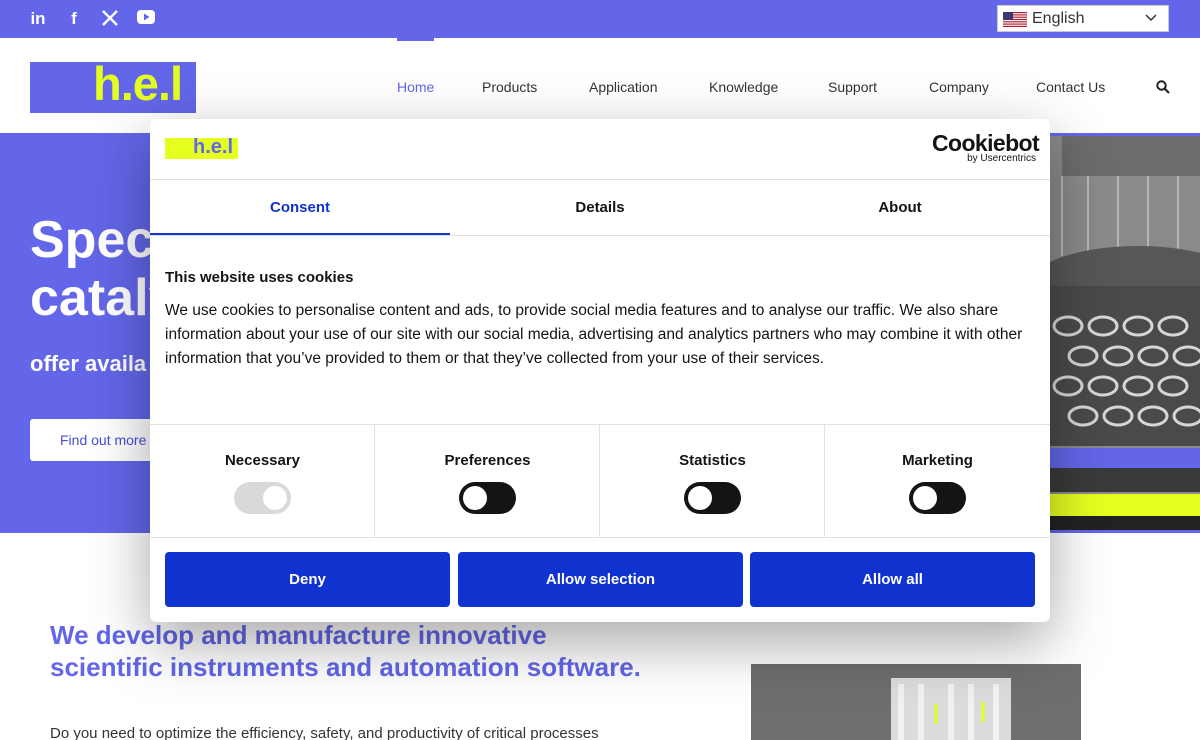 The width and height of the screenshot is (1200, 740). Describe the element at coordinates (712, 498) in the screenshot. I see `statistics-toggle` at that location.